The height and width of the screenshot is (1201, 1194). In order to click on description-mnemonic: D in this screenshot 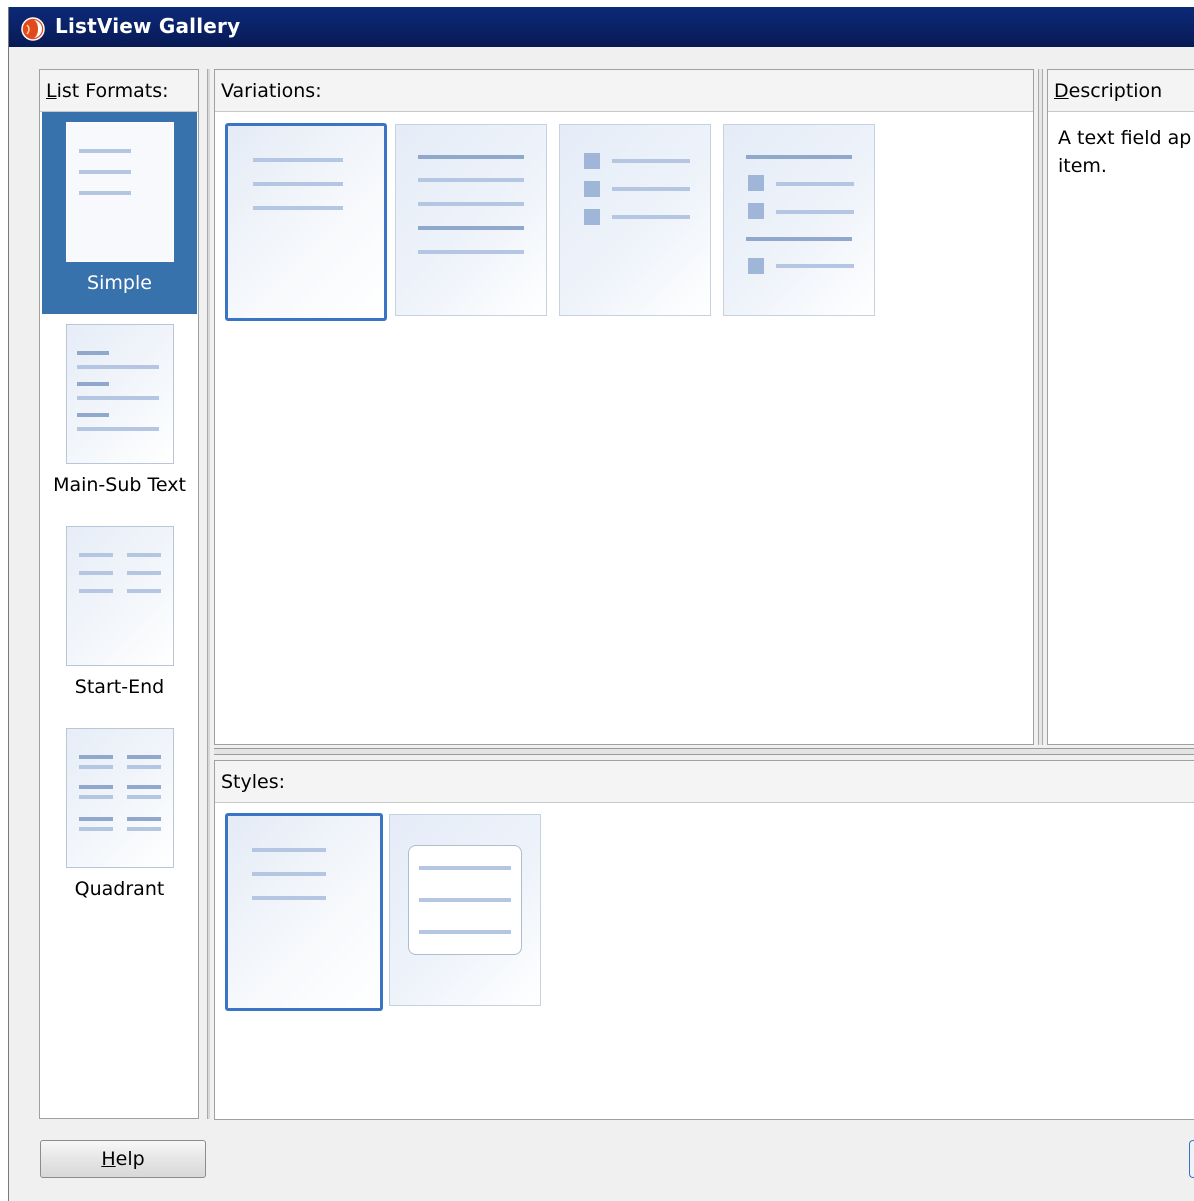, I will do `click(1061, 91)`.